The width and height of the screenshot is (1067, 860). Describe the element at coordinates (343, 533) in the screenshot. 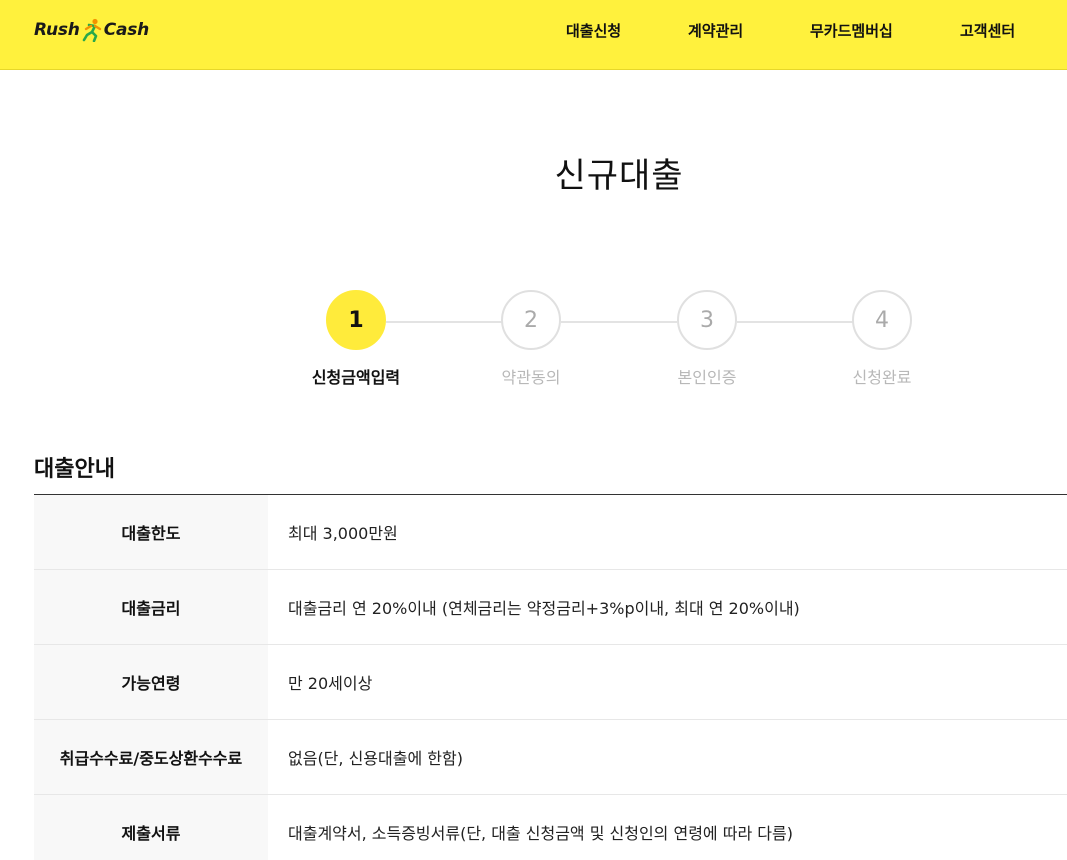

I see `row-value: 최대 3,000만원` at that location.